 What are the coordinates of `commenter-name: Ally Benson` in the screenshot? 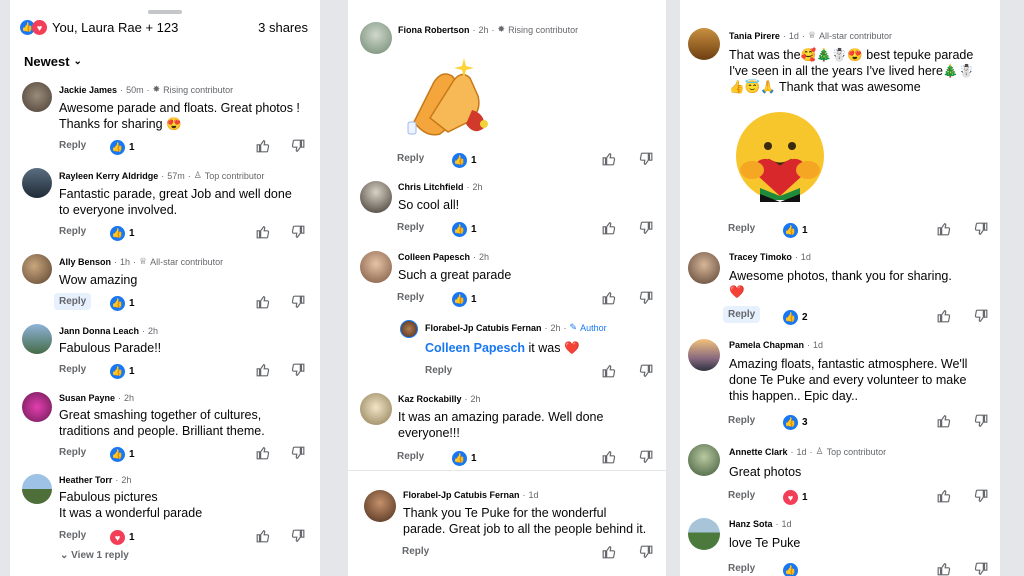 It's located at (85, 262).